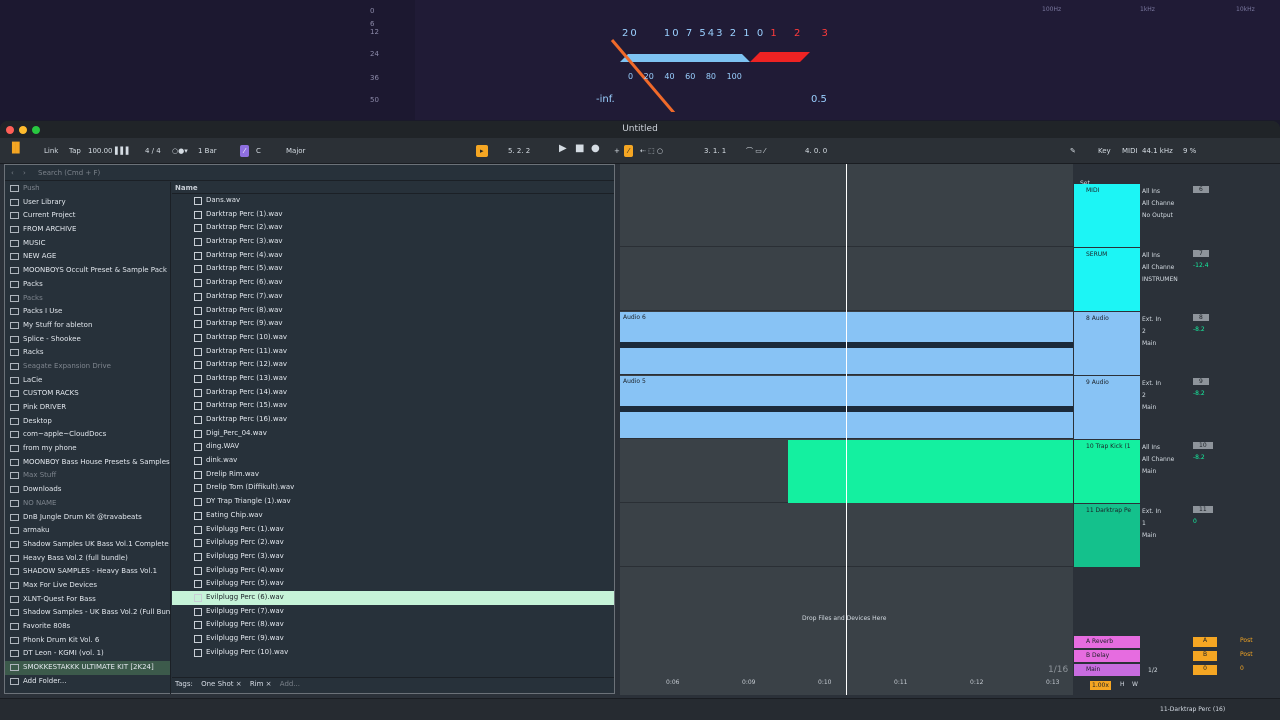 This screenshot has height=720, width=1280. What do you see at coordinates (393, 324) in the screenshot?
I see `file-row: Darktrap Perc (9).wav` at bounding box center [393, 324].